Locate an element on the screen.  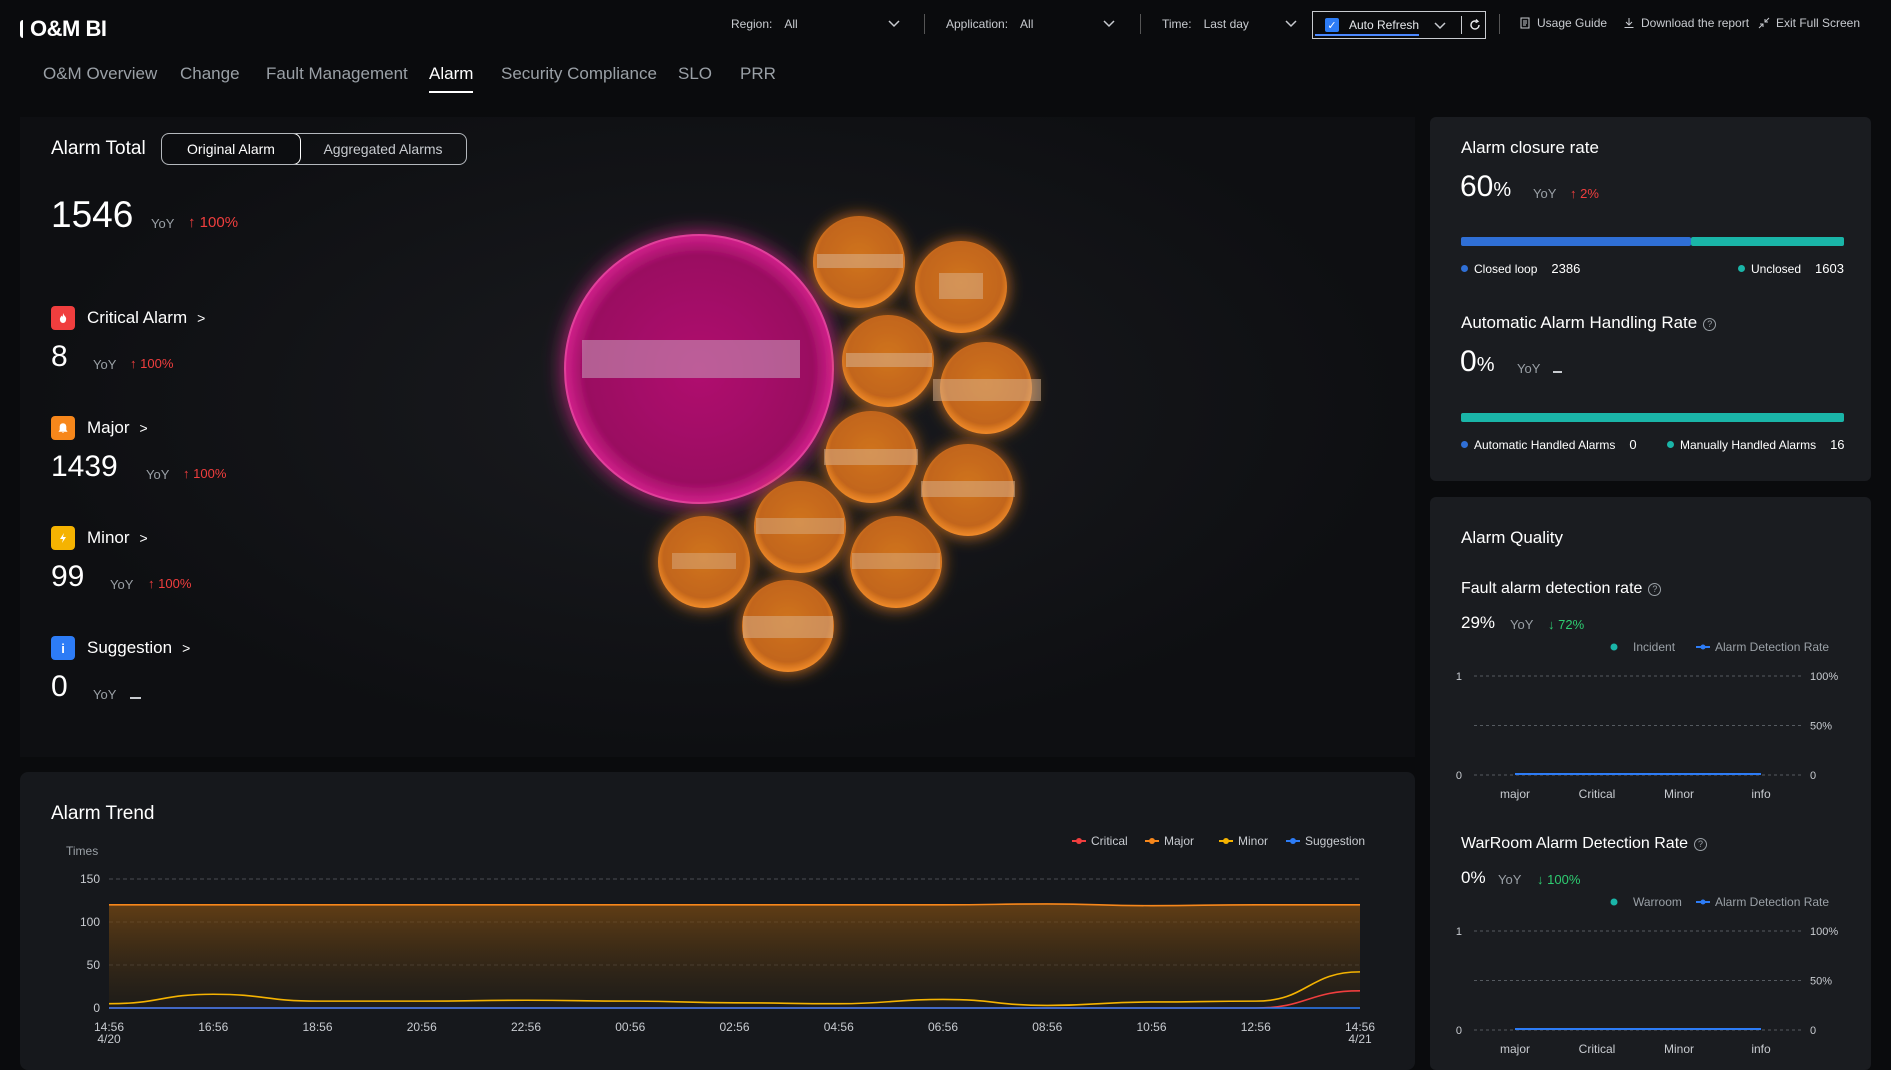
category-label: major is located at coordinates (1515, 794).